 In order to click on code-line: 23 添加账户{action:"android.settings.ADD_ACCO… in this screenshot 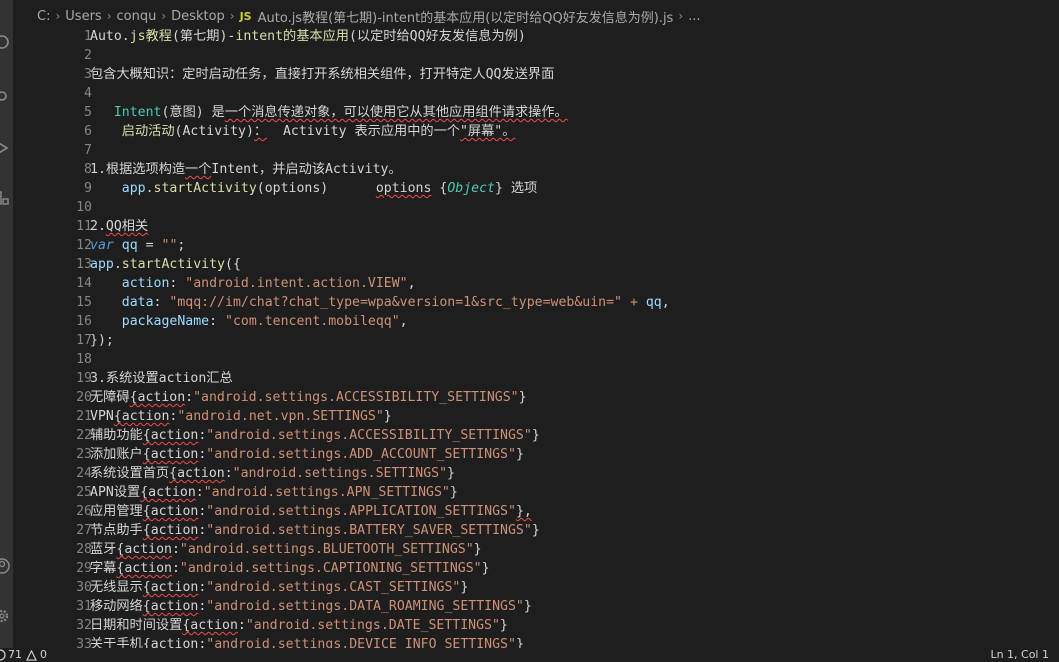, I will do `click(536, 454)`.